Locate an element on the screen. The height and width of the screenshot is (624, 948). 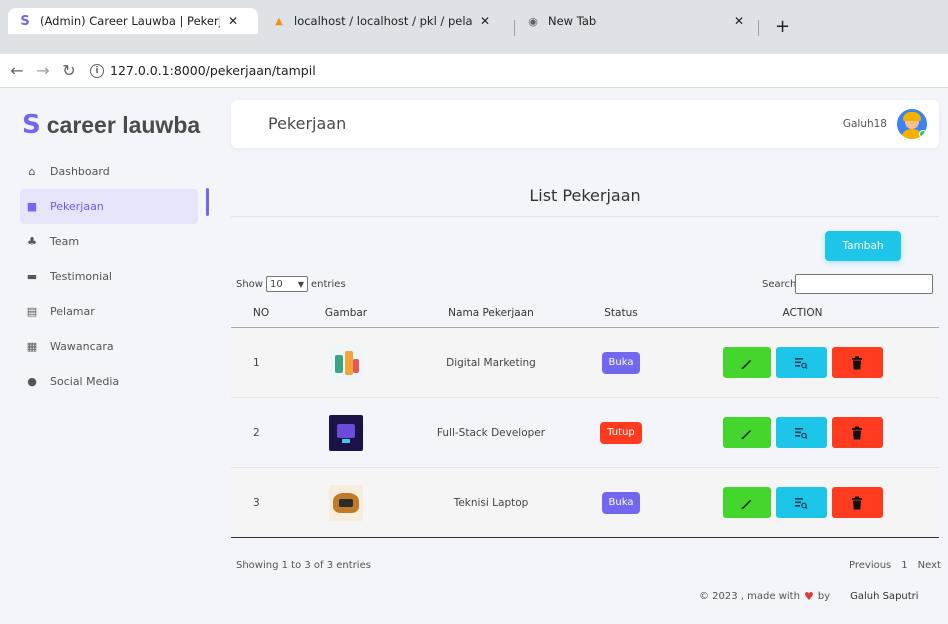
browser-tab-newtab: ◉ New Tab ✕ is located at coordinates (641, 21).